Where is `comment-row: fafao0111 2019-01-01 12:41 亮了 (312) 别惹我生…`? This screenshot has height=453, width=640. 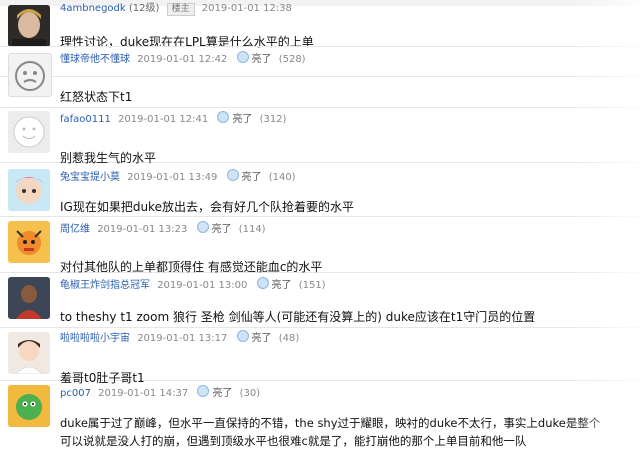 comment-row: fafao0111 2019-01-01 12:41 亮了 (312) 别惹我生… is located at coordinates (320, 136).